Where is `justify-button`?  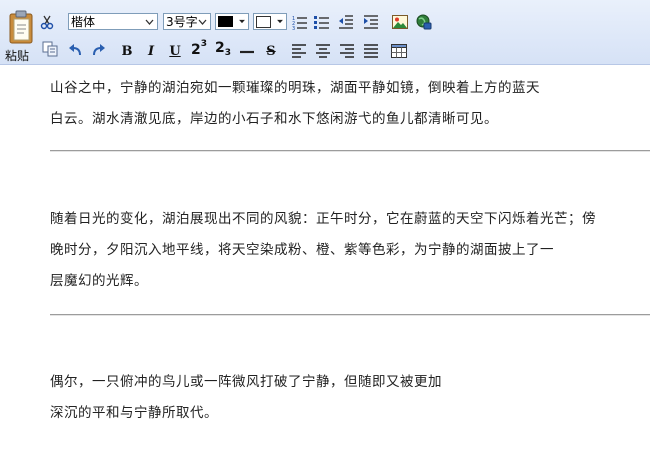
justify-button is located at coordinates (371, 51).